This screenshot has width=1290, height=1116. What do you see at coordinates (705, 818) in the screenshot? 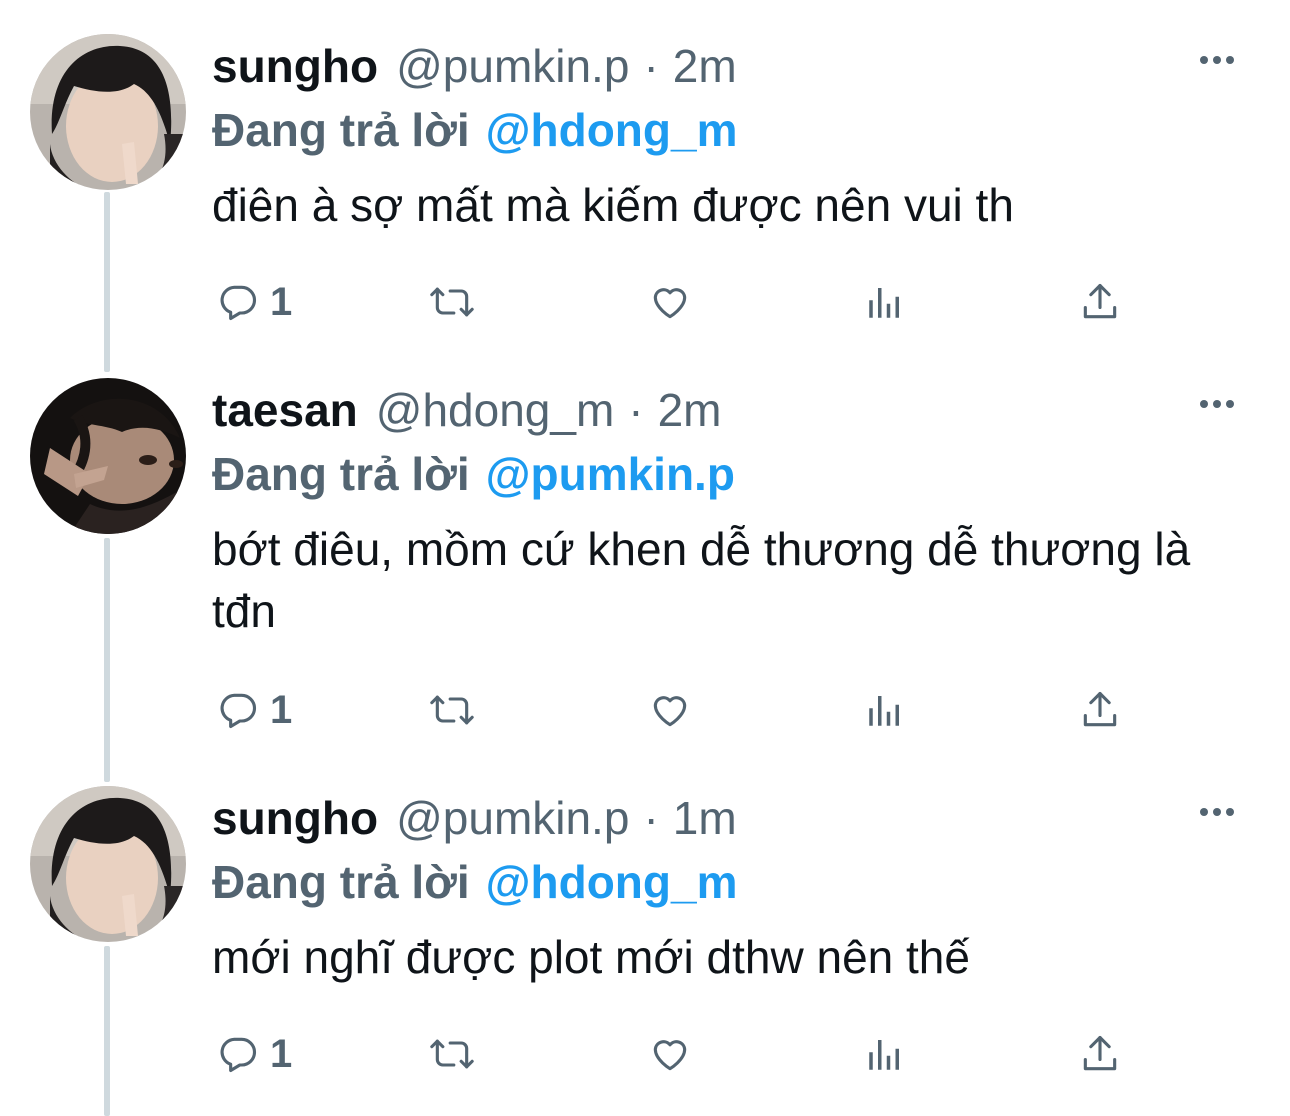
I see `timestamp: 1m` at bounding box center [705, 818].